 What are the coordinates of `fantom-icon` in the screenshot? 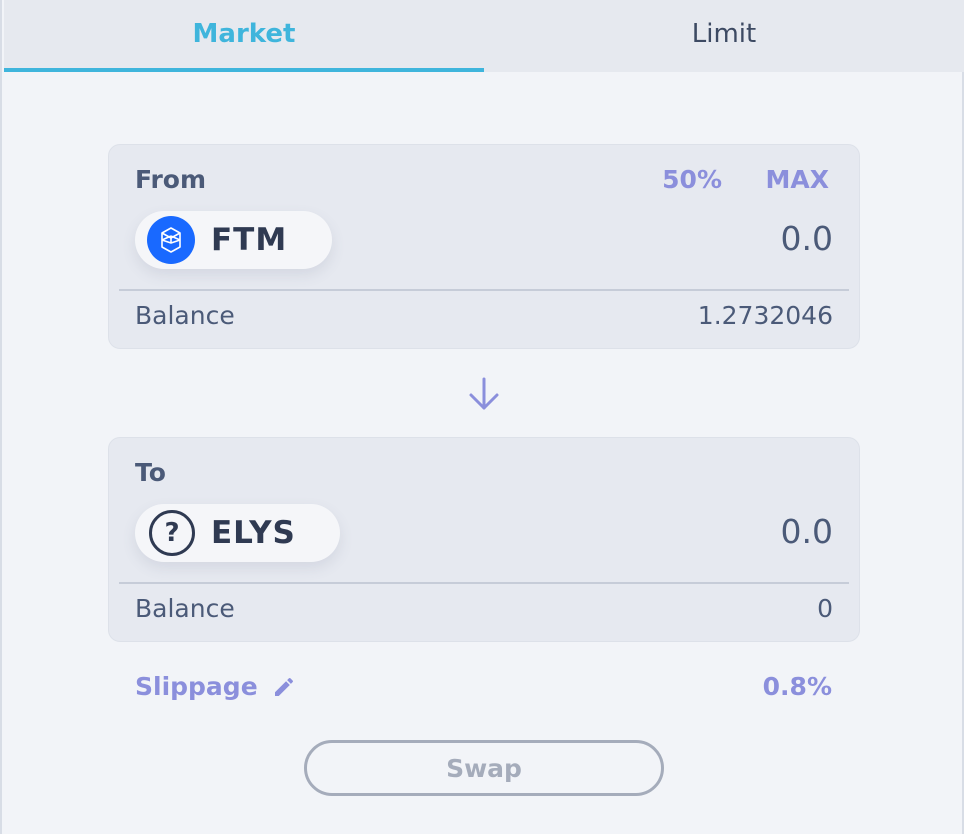 It's located at (171, 240).